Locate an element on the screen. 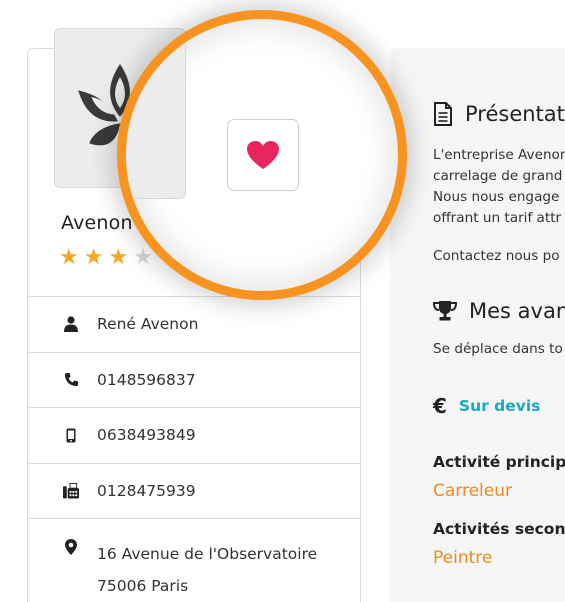 Image resolution: width=565 pixels, height=602 pixels. phone-row: 0148596837 is located at coordinates (194, 379).